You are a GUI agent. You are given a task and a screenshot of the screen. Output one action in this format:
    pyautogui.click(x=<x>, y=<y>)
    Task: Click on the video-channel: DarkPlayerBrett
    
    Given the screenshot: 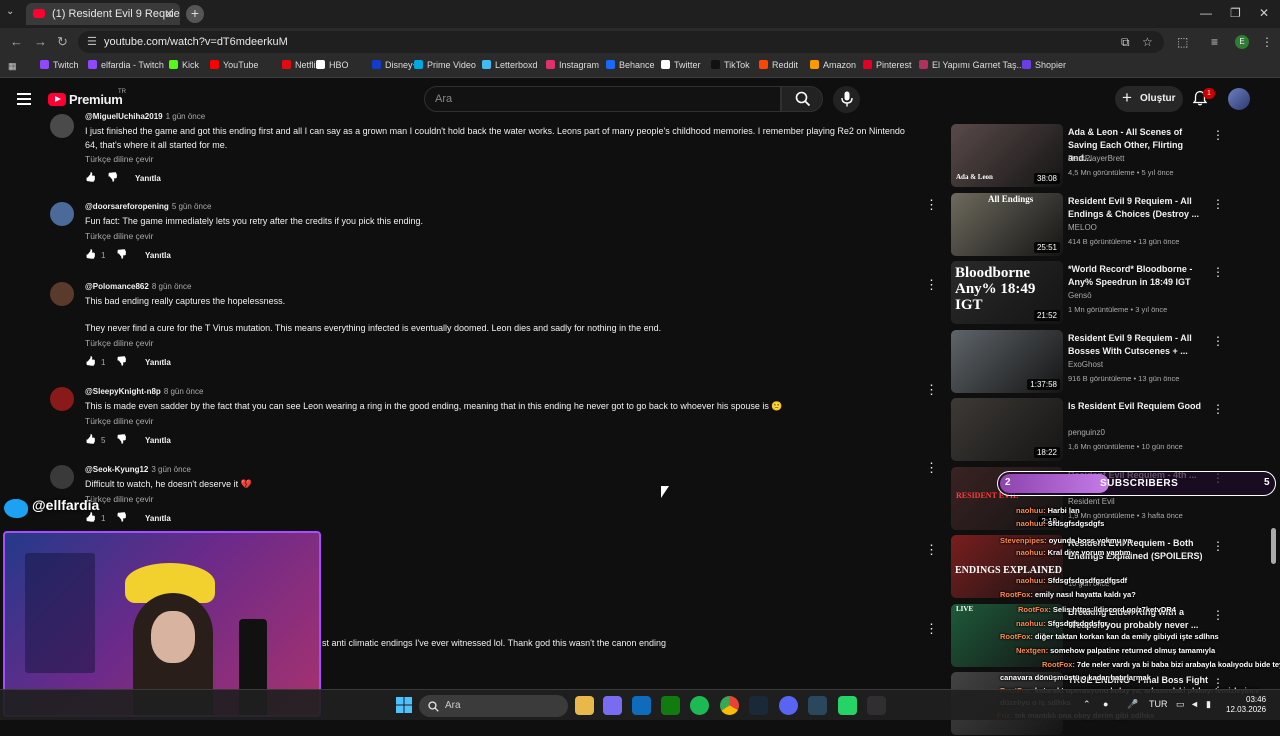 What is the action you would take?
    pyautogui.click(x=1096, y=158)
    